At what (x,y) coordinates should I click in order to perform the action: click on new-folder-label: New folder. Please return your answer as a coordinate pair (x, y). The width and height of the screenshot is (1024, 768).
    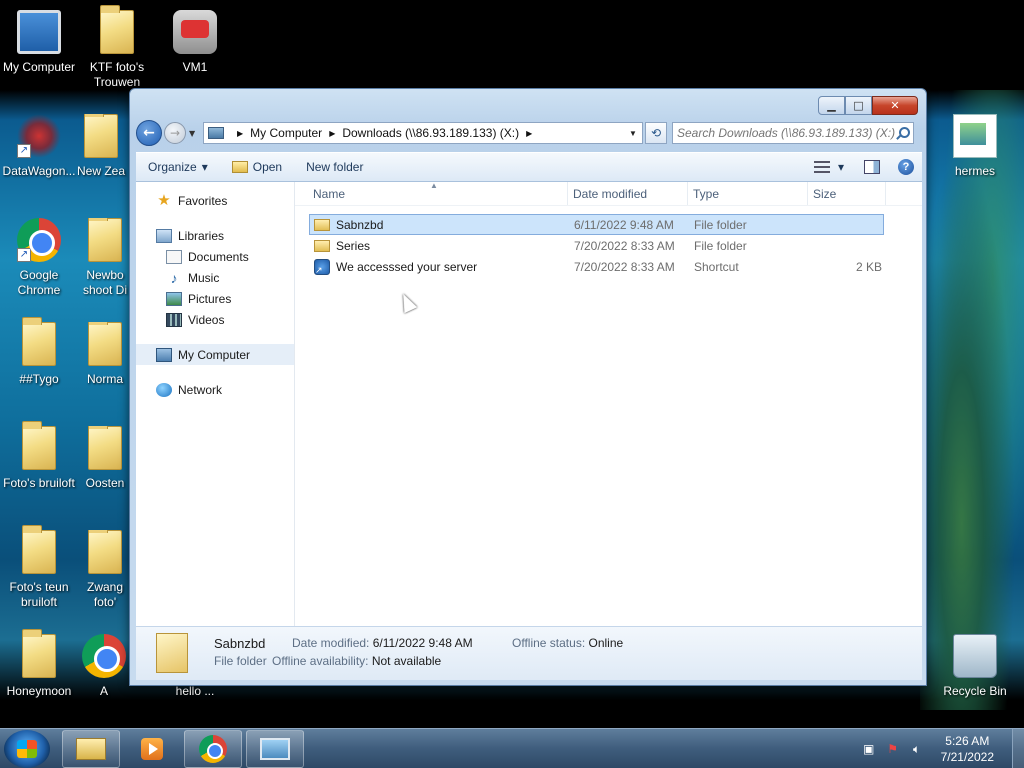
    Looking at the image, I should click on (335, 167).